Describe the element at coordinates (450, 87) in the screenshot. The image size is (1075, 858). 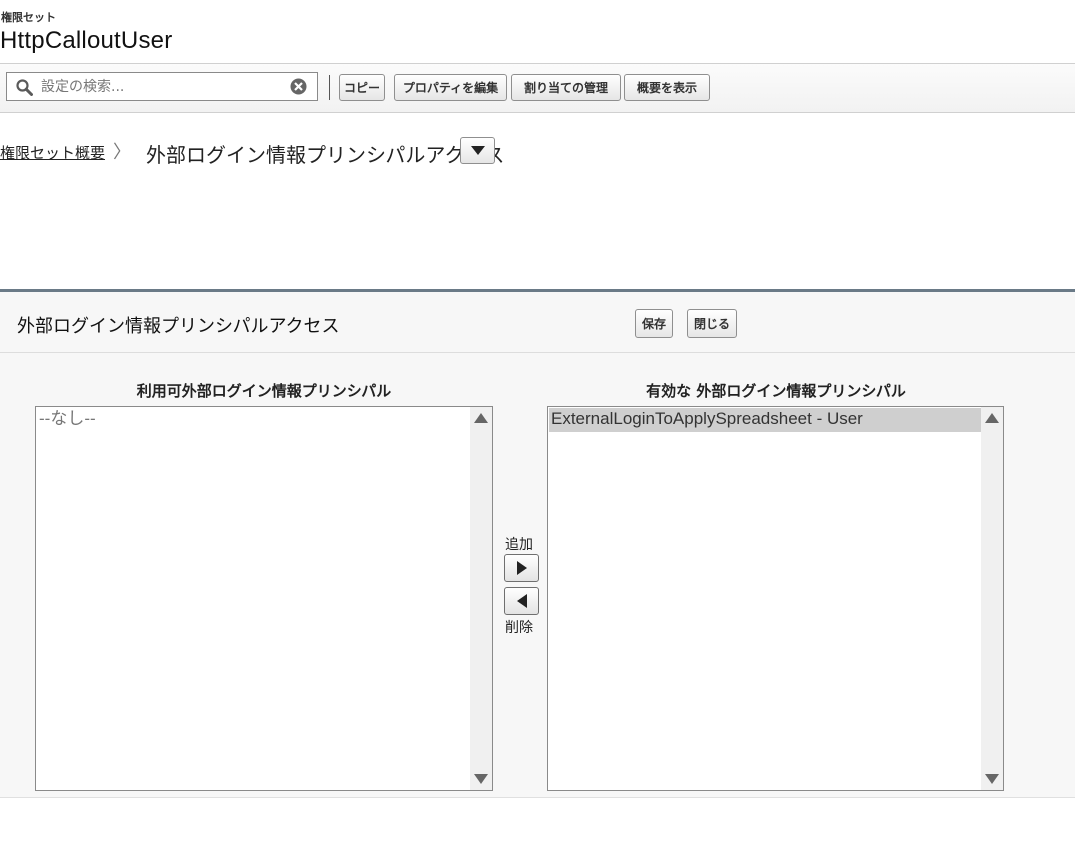
I see `edit-properties-button: プロパティを編集` at that location.